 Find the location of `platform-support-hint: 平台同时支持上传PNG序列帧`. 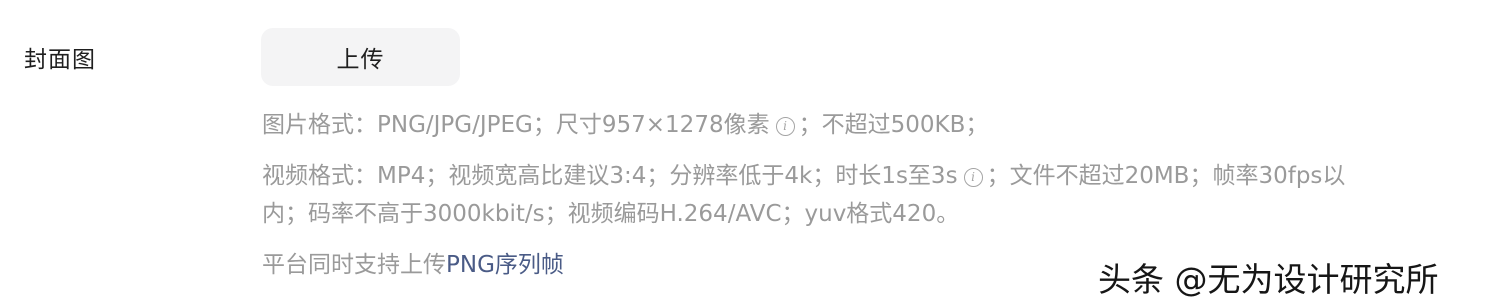

platform-support-hint: 平台同时支持上传PNG序列帧 is located at coordinates (413, 262).